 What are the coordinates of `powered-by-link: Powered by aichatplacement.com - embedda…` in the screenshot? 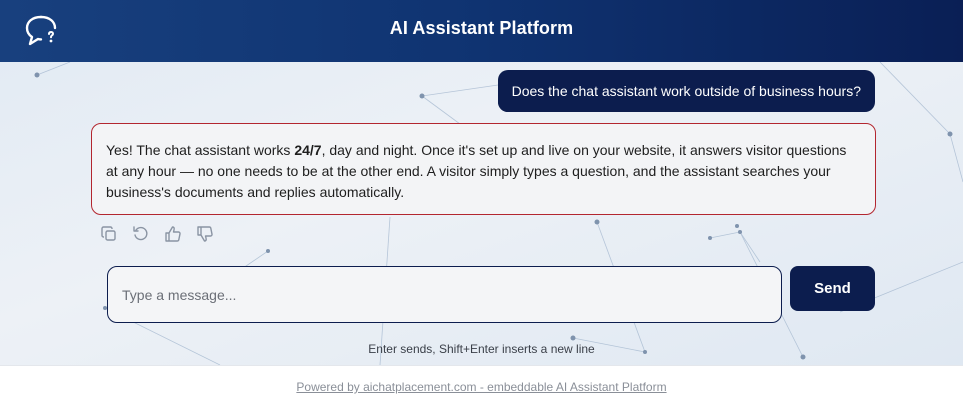 It's located at (481, 387).